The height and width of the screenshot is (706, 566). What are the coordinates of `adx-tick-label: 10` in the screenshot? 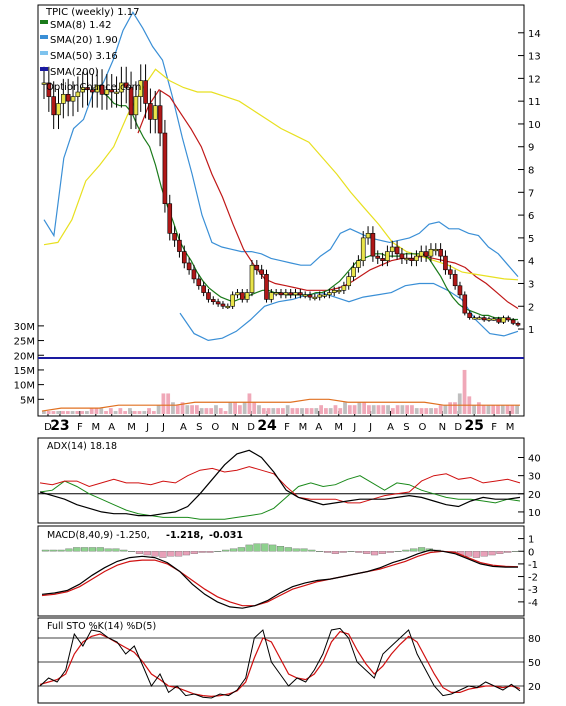 It's located at (534, 513).